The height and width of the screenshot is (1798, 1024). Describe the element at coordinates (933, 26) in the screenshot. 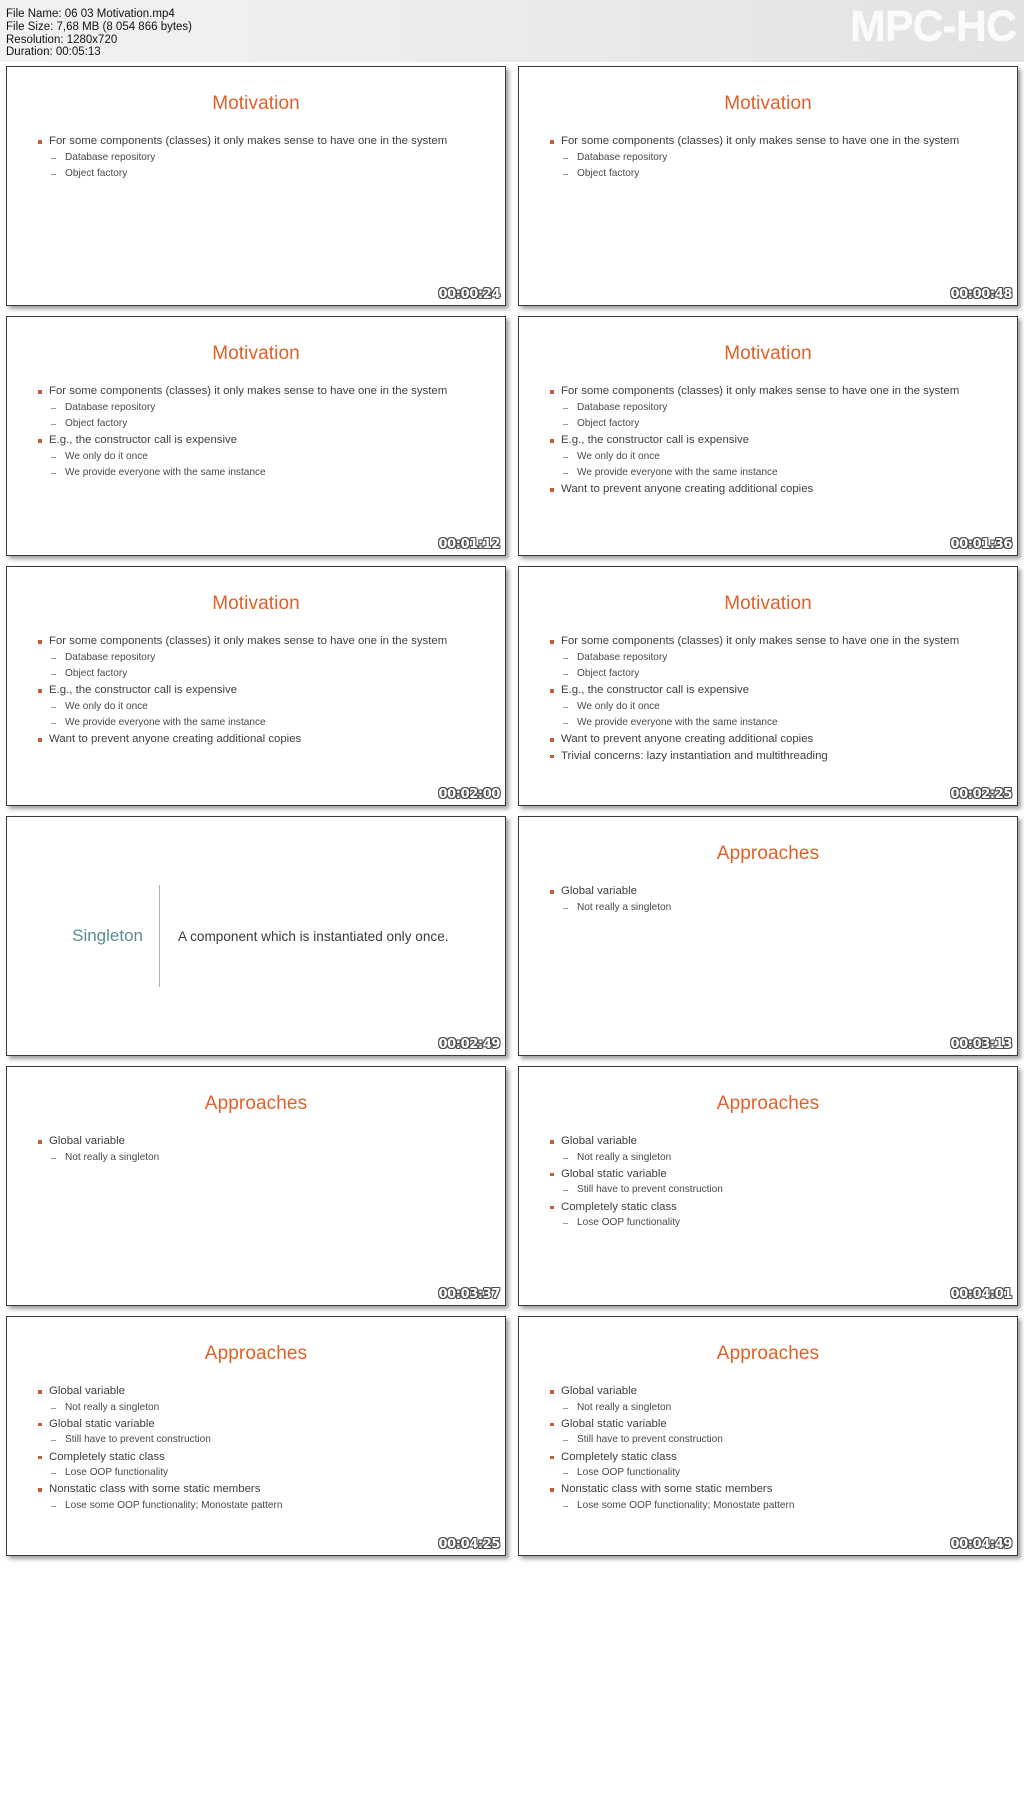

I see `mpc-hc-watermark: MPC-HC` at that location.